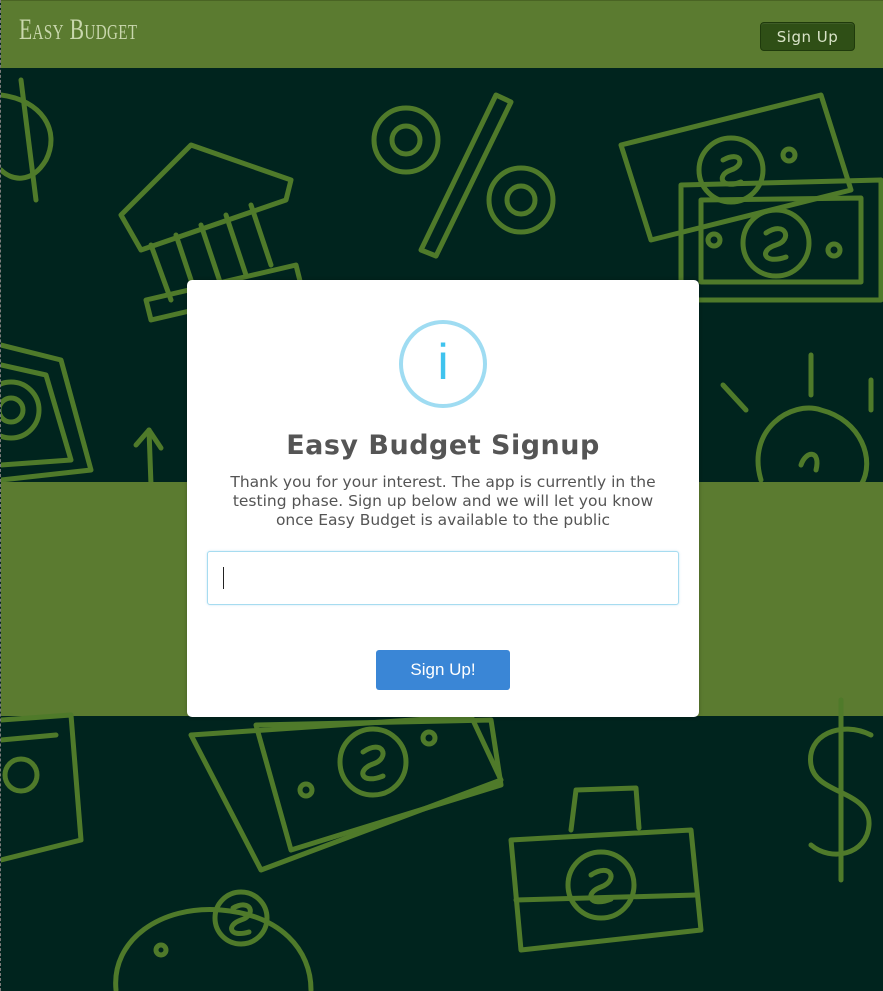 This screenshot has width=883, height=991. Describe the element at coordinates (443, 445) in the screenshot. I see `modal-title: Easy Budget Signup` at that location.